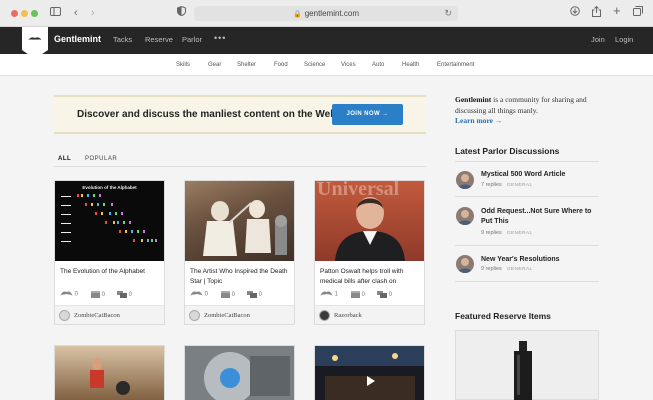 Image resolution: width=653 pixels, height=400 pixels. Describe the element at coordinates (64, 159) in the screenshot. I see `tab-all: ALL` at that location.